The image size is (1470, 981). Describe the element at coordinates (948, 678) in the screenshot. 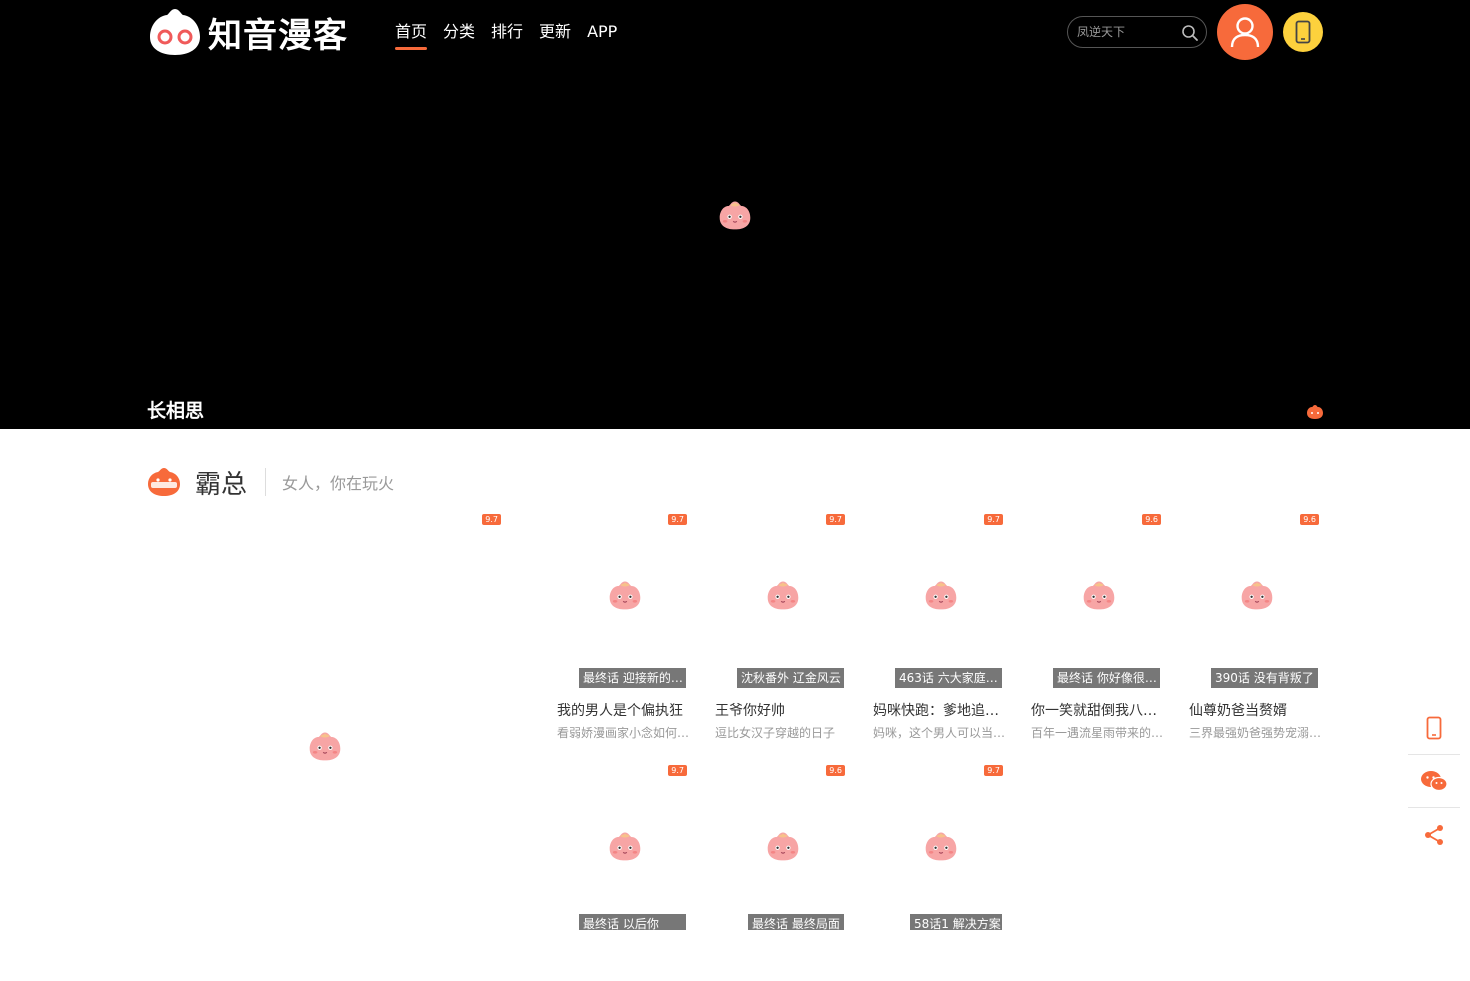

I see `latest-chapter-label: 463话 六大家庭决战` at that location.